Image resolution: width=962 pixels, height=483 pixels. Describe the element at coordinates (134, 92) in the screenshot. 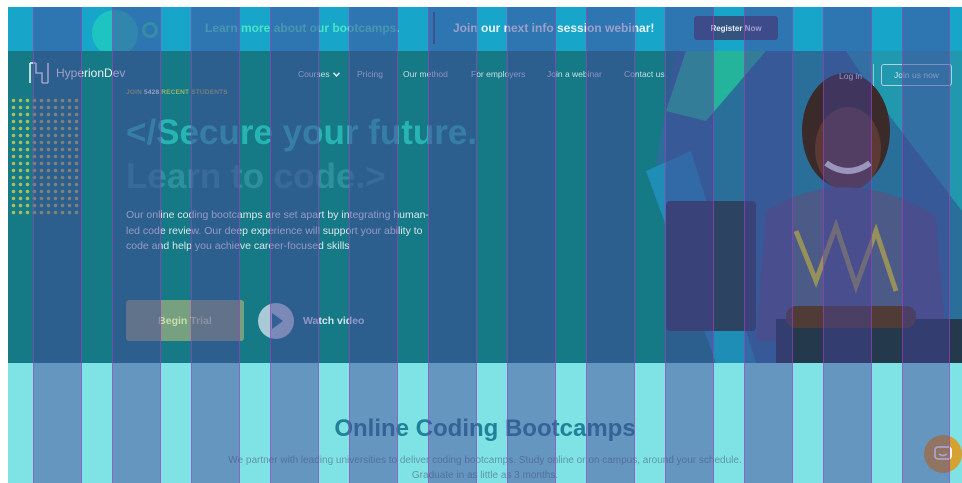

I see `eyebrow-prefix: JOIN` at that location.